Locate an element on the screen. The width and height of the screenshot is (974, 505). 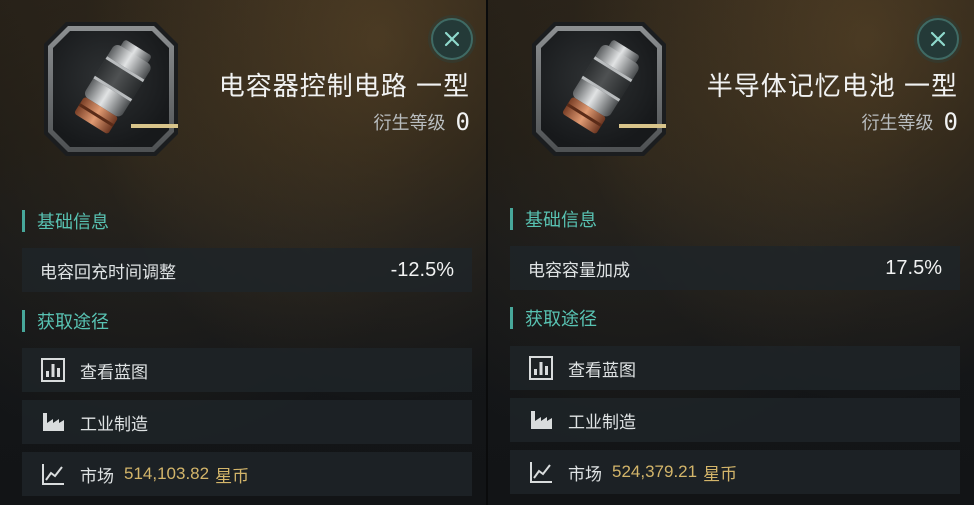
market-button: 市场 524,379.21 星币 is located at coordinates (735, 472).